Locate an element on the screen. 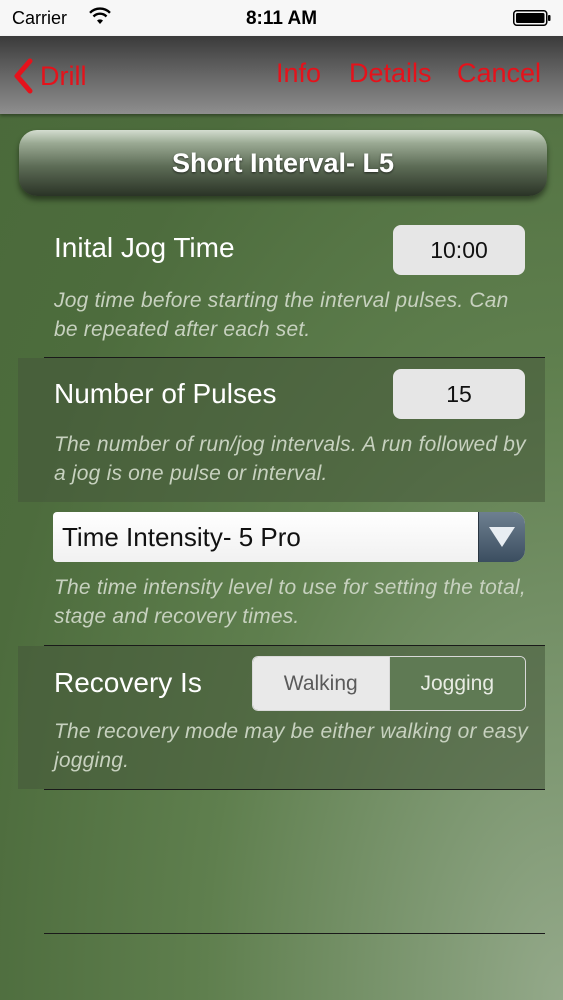 This screenshot has width=563, height=1000. intensity-dropdown: Time Intensity- 5 Pro is located at coordinates (289, 537).